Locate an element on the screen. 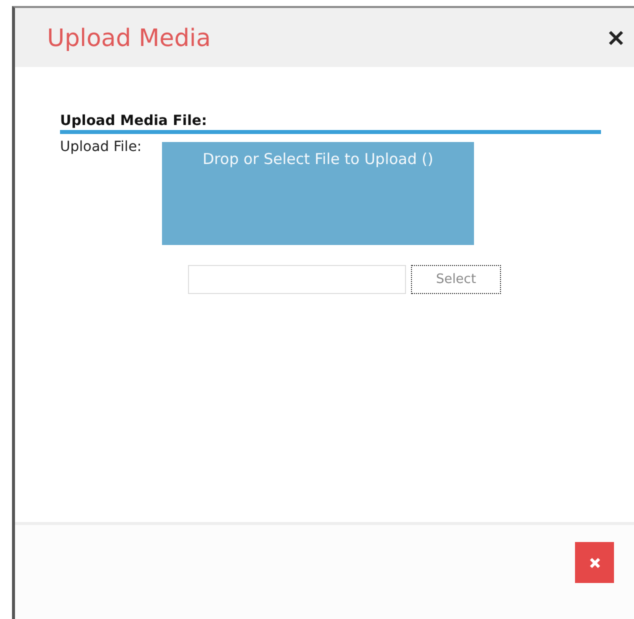 This screenshot has height=619, width=634. field-label: Upload File: is located at coordinates (101, 148).